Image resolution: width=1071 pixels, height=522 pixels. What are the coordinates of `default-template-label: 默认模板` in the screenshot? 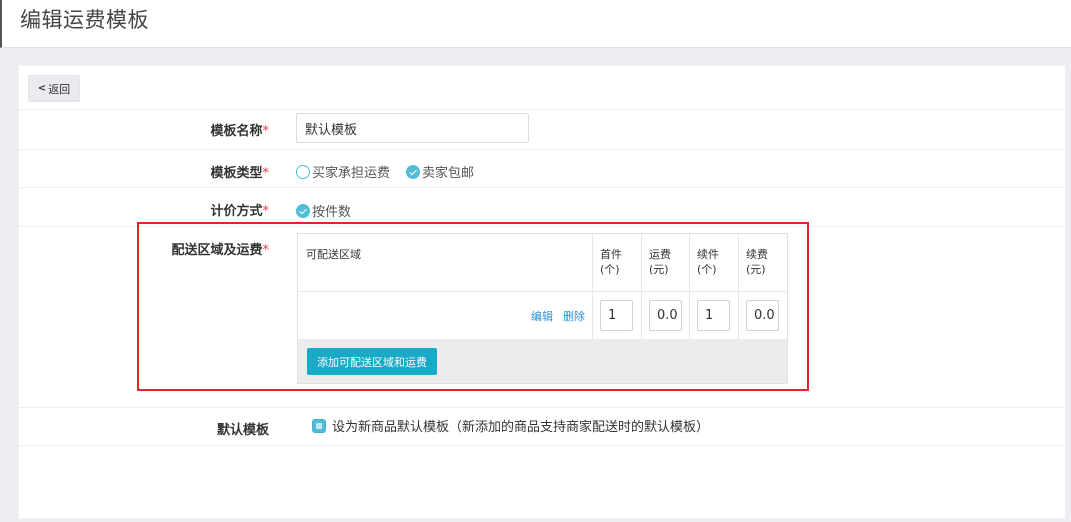 It's located at (243, 428).